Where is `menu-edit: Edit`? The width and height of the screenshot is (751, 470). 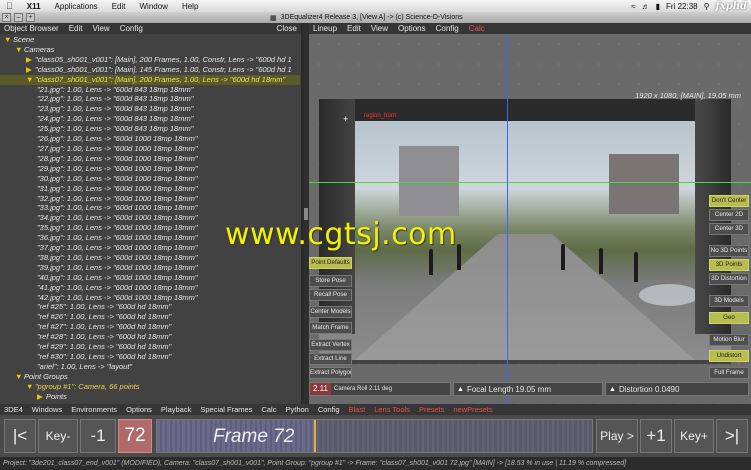
menu-edit: Edit is located at coordinates (76, 28).